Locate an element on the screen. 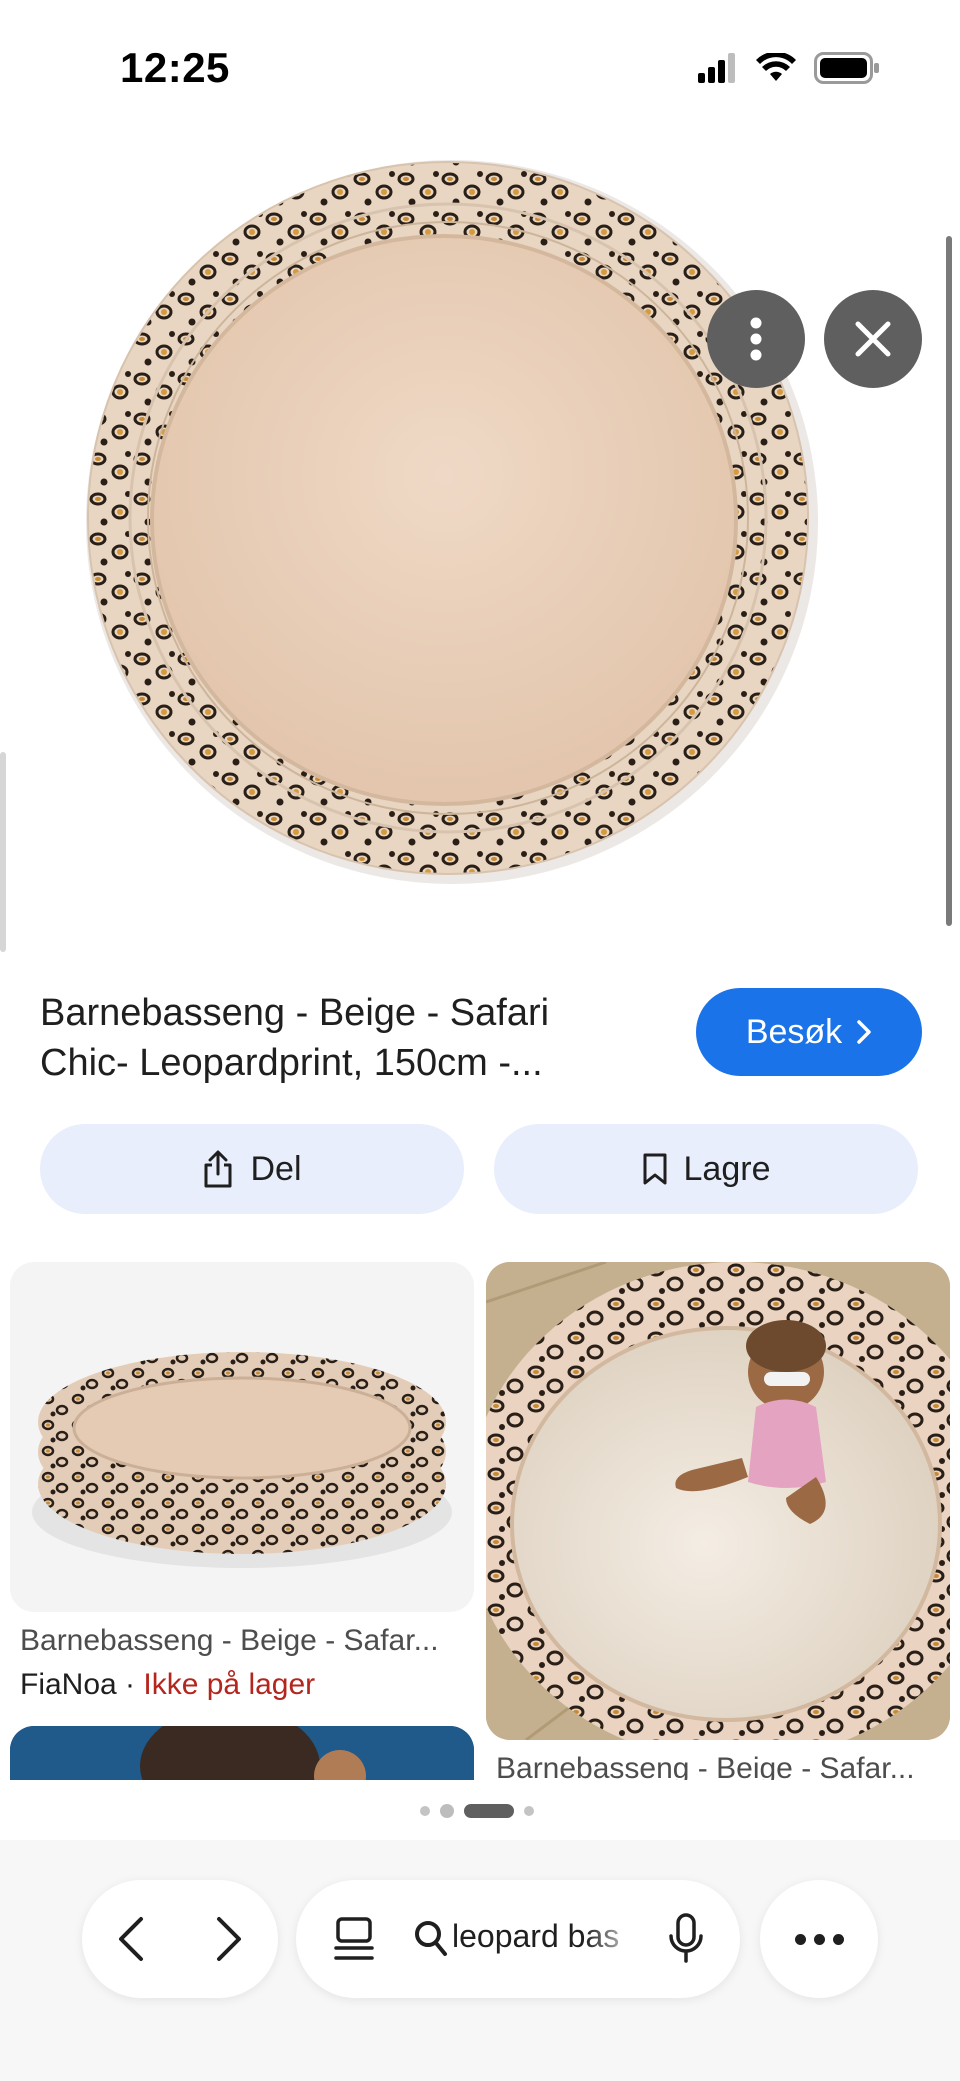  bookmark-icon is located at coordinates (655, 1169).